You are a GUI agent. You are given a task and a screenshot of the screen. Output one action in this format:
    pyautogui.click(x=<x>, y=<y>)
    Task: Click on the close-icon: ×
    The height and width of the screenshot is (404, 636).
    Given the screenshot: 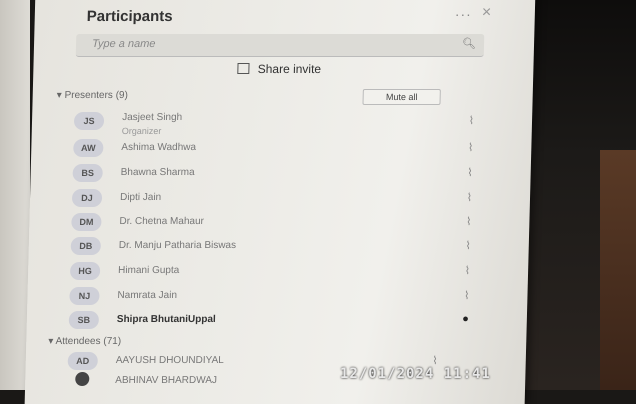 What is the action you would take?
    pyautogui.click(x=487, y=13)
    